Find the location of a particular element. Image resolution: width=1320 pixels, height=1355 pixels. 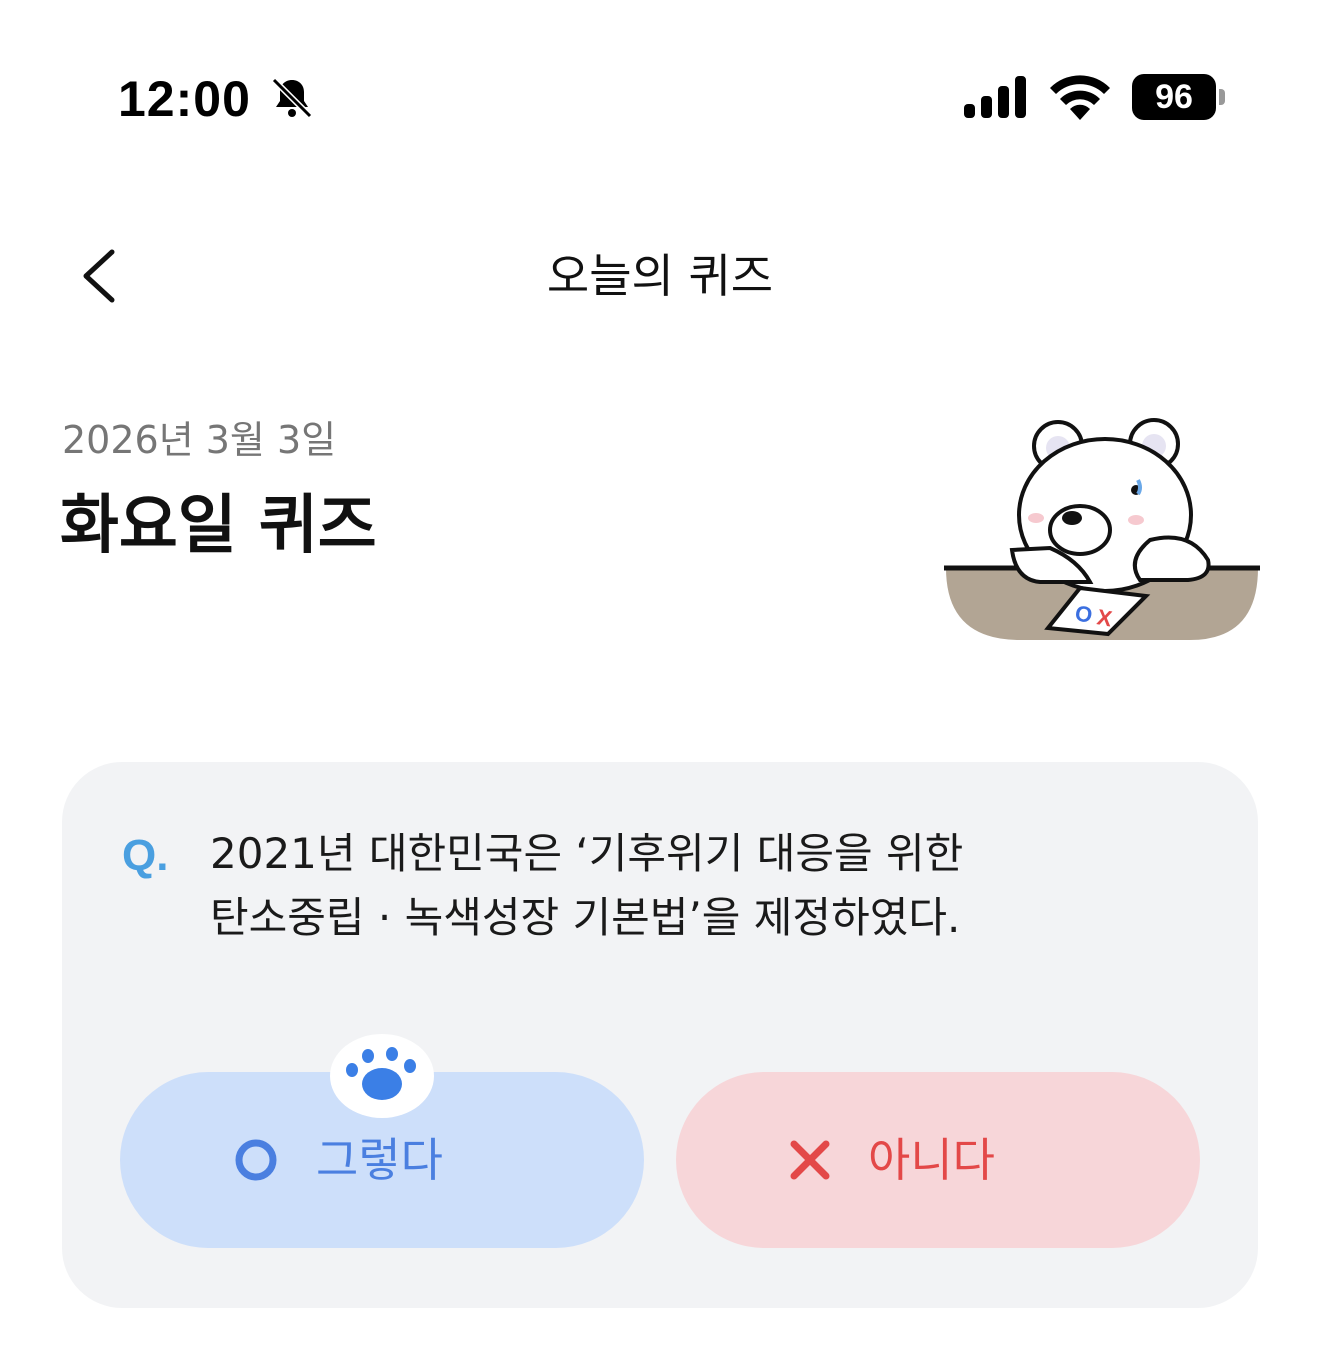

answer-yes-label: 그렇다 is located at coordinates (379, 1160).